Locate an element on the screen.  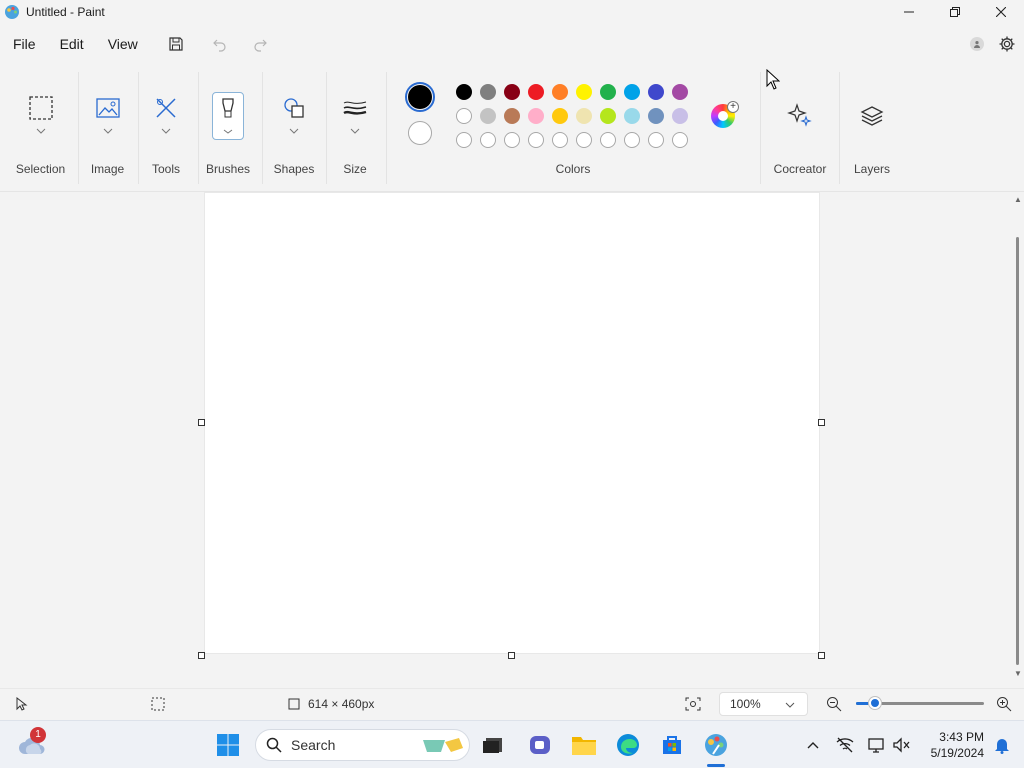
brushes-group: Brushes is located at coordinates (228, 128).